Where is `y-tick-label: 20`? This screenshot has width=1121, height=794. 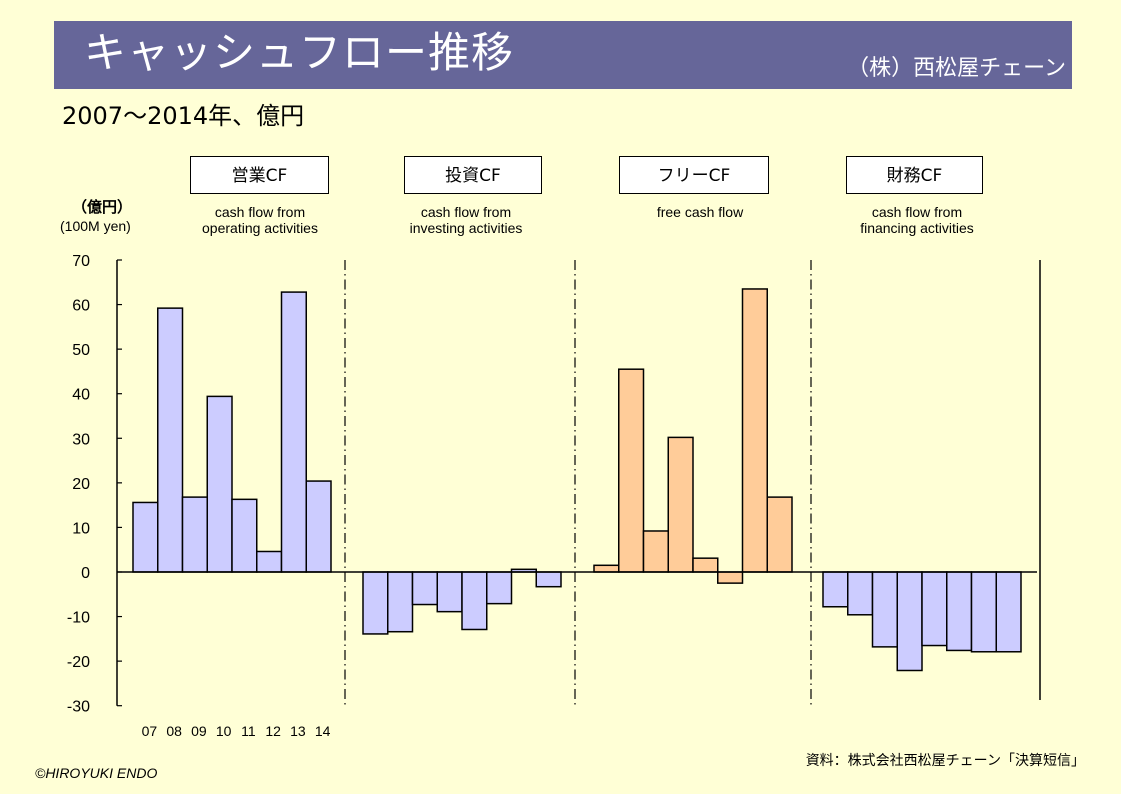
y-tick-label: 20 is located at coordinates (81, 484).